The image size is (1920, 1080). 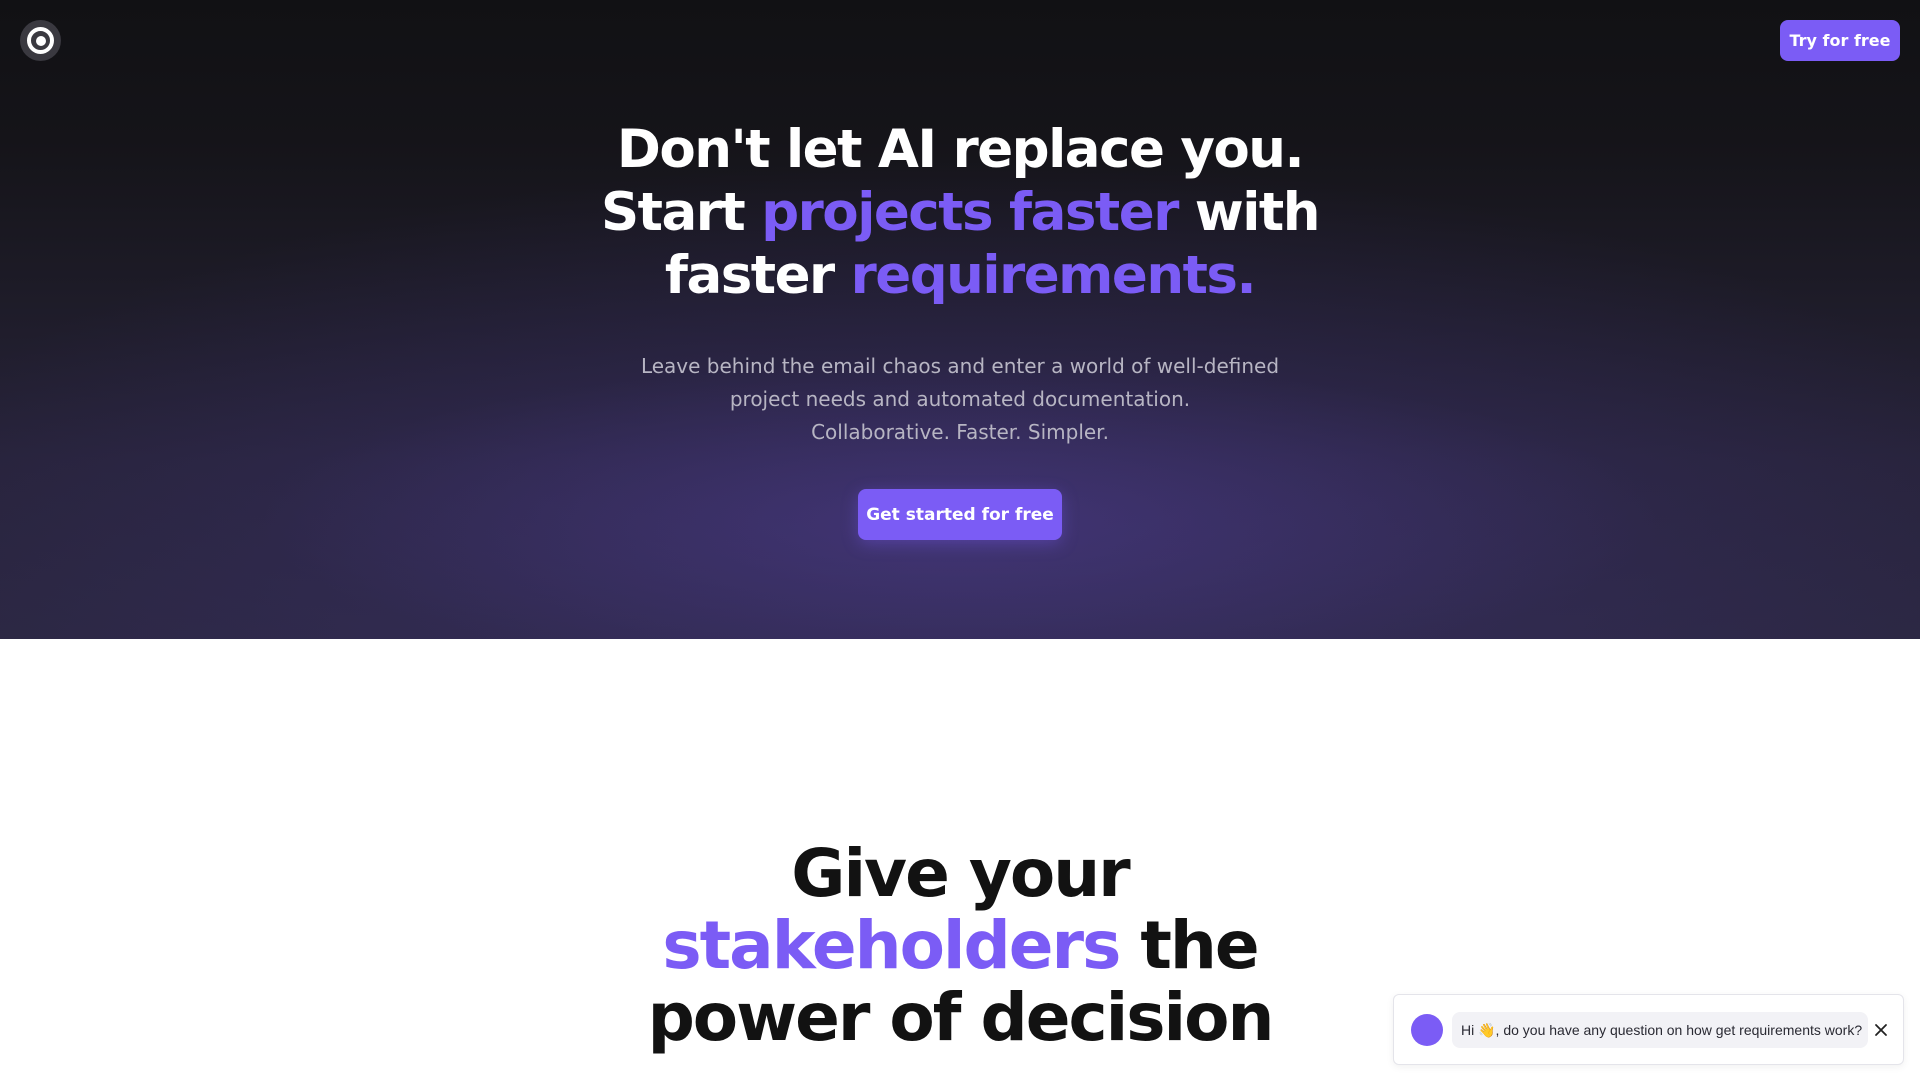 I want to click on section-title-line-2: stakeholders the, so click(x=960, y=946).